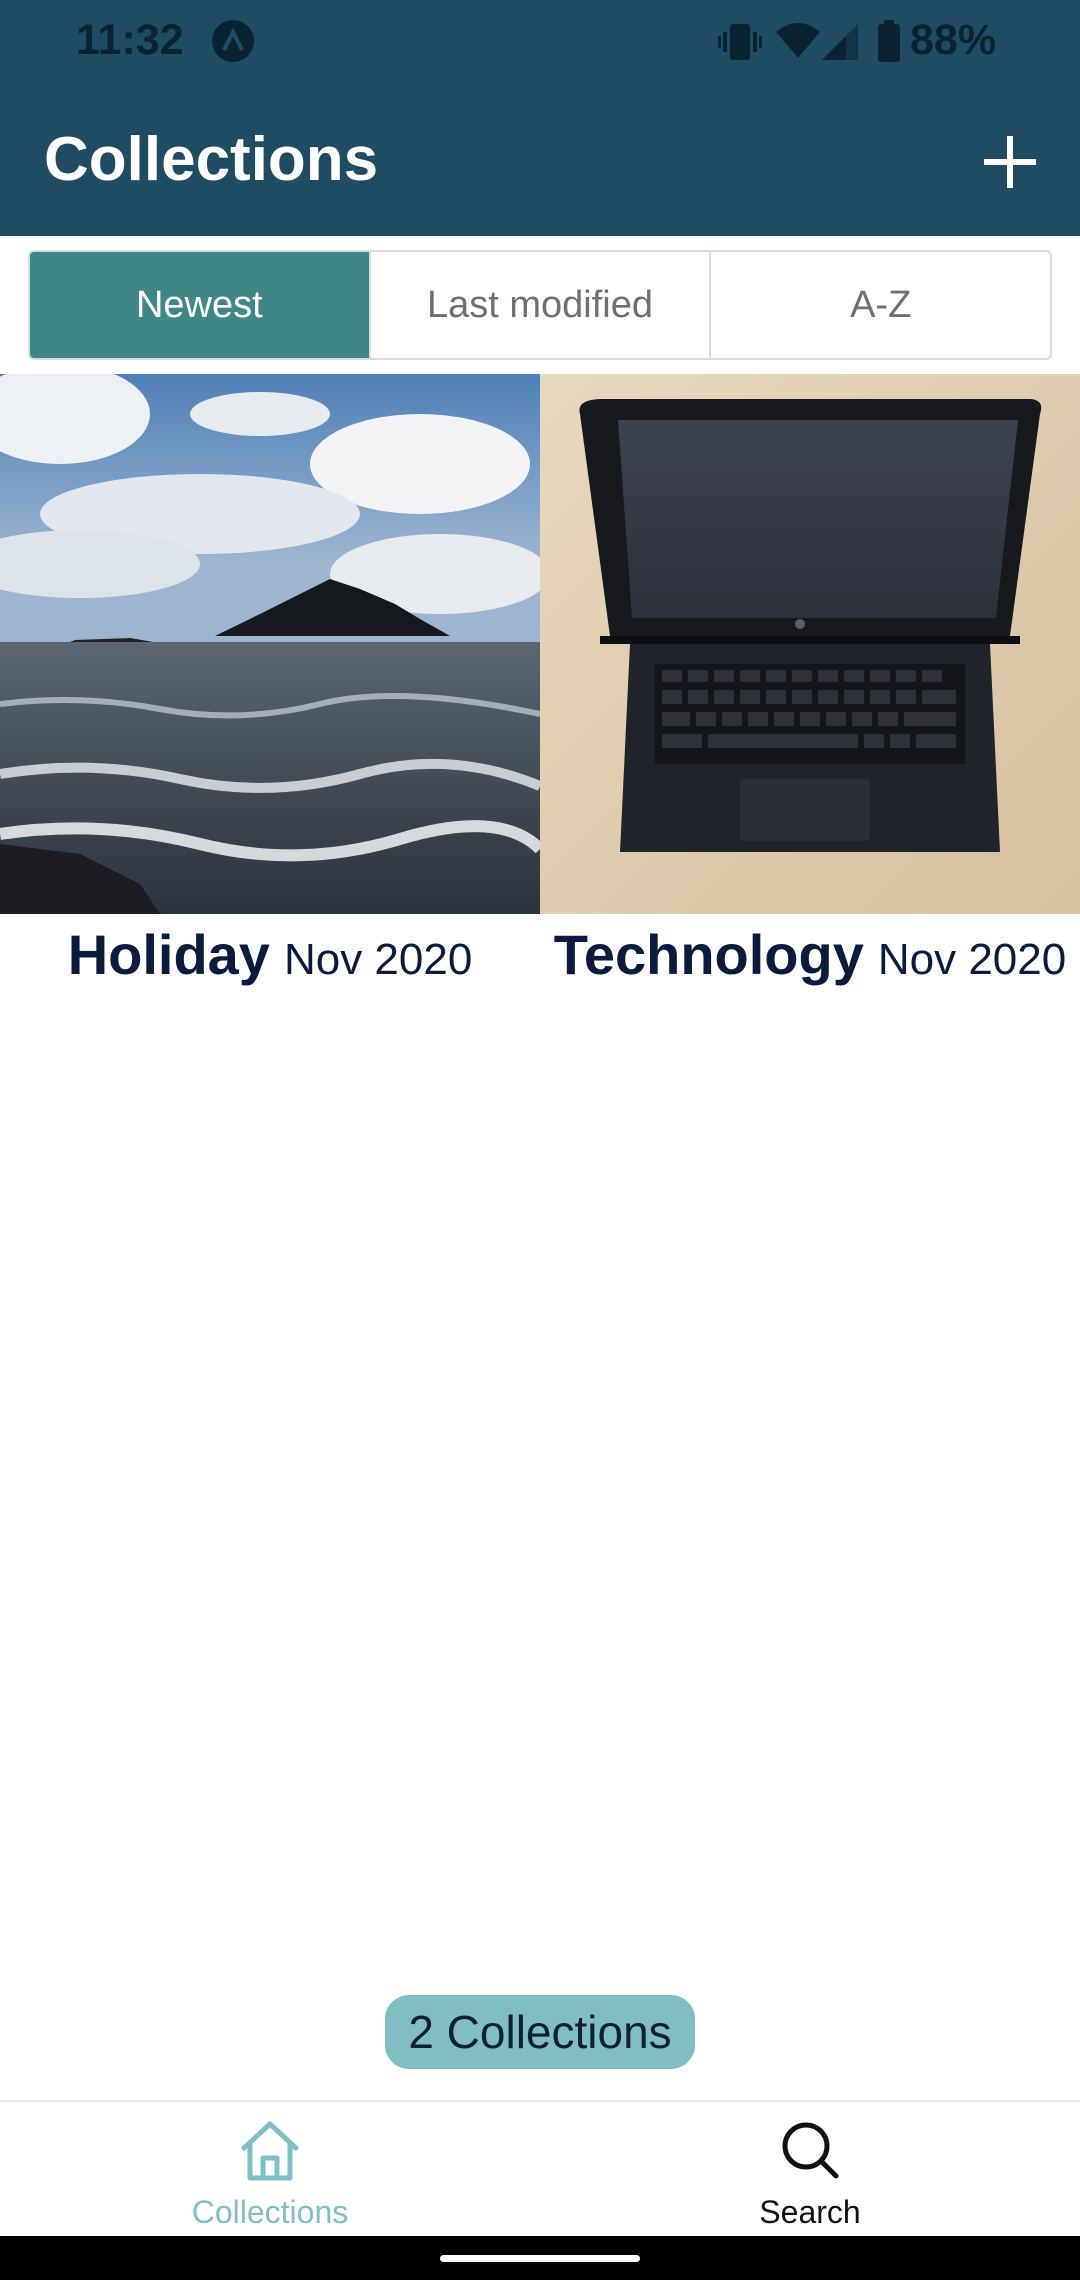  I want to click on collection-name: Holiday, so click(168, 954).